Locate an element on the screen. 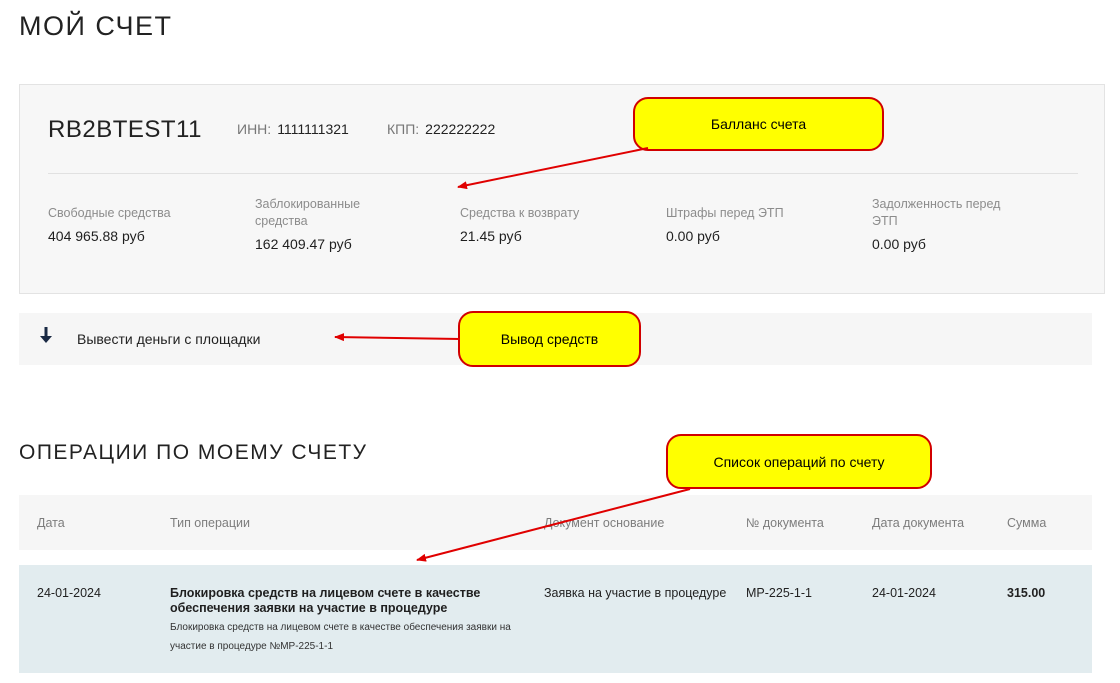  page-title: МОЙ СЧЕТ is located at coordinates (96, 26).